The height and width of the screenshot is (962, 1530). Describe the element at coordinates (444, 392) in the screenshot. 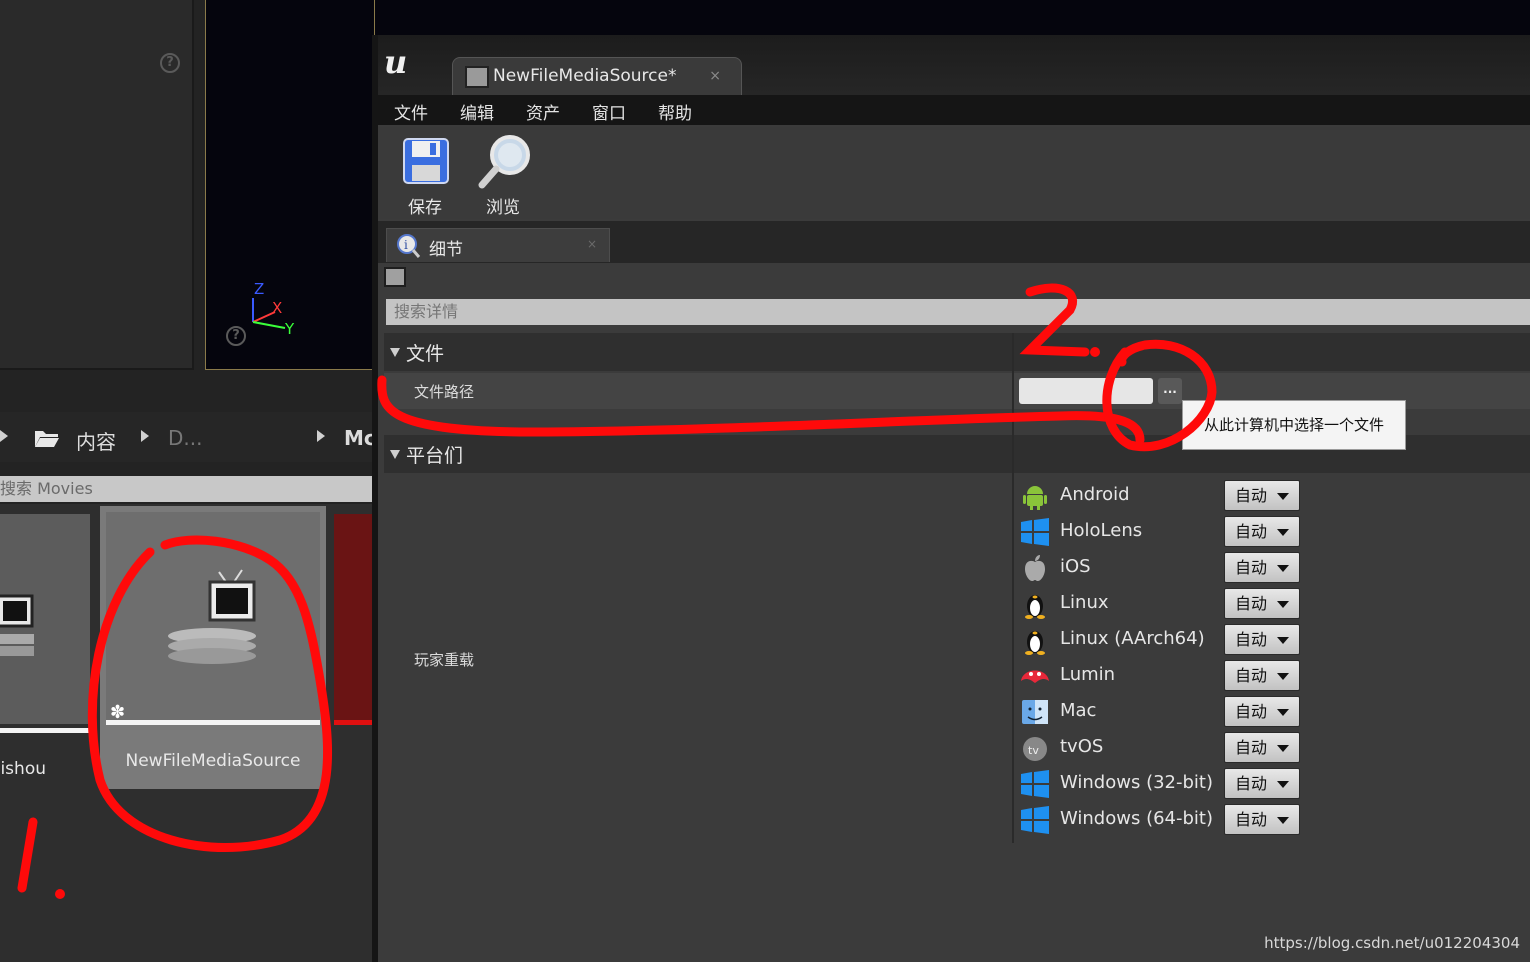

I see `file-path-label: 文件路径` at that location.